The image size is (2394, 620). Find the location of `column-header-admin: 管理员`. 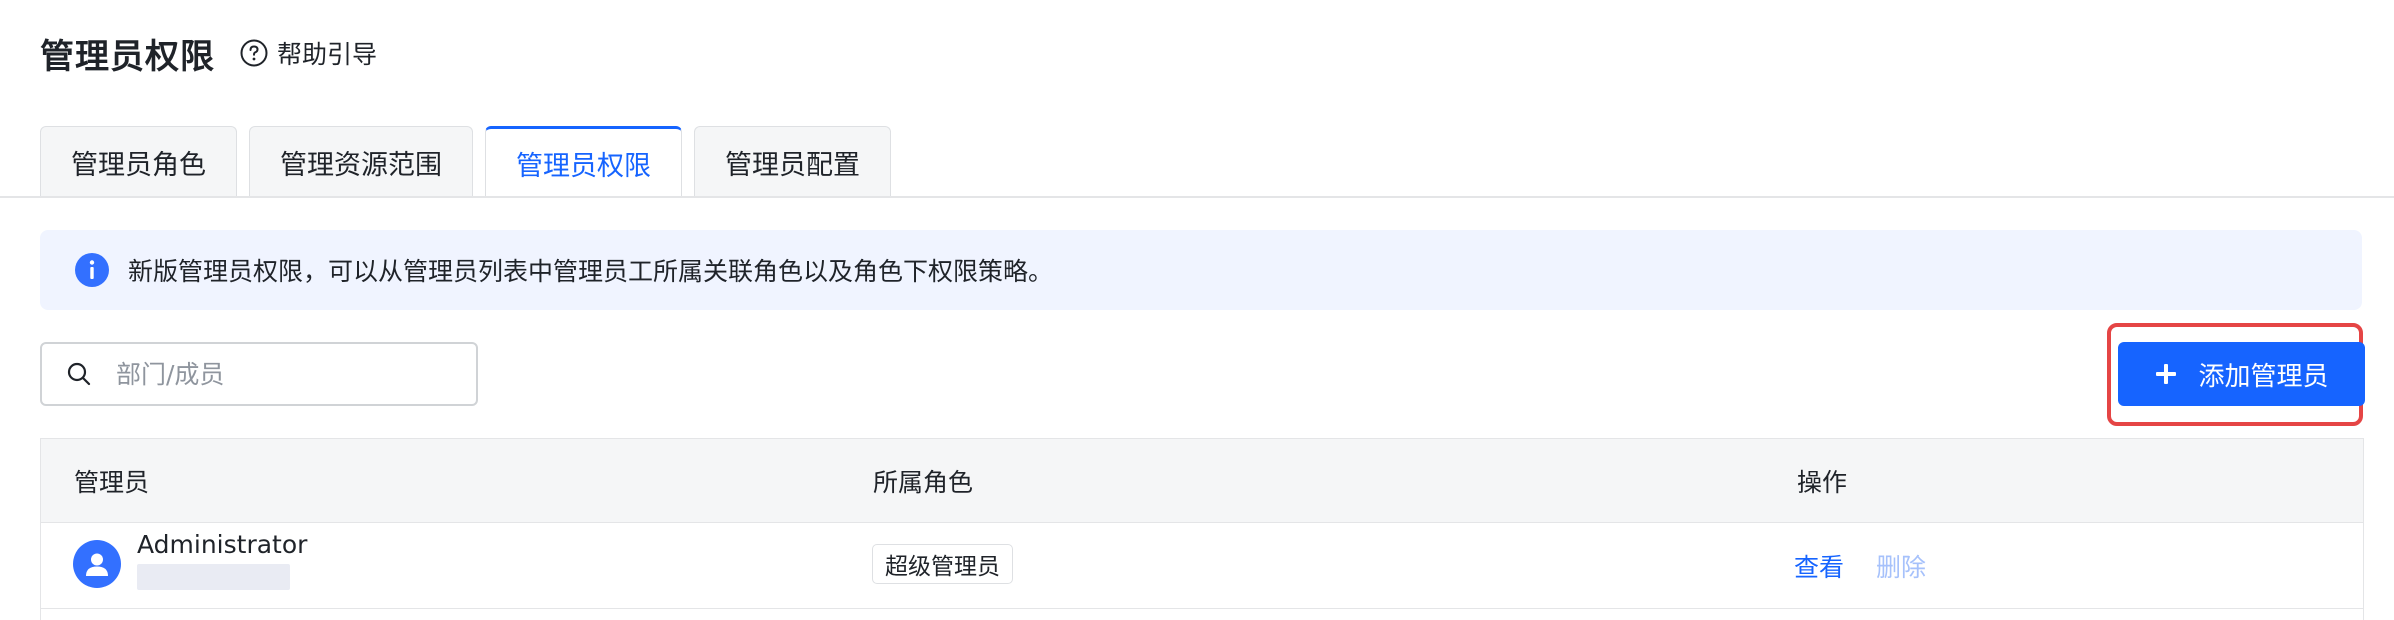

column-header-admin: 管理员 is located at coordinates (112, 482).